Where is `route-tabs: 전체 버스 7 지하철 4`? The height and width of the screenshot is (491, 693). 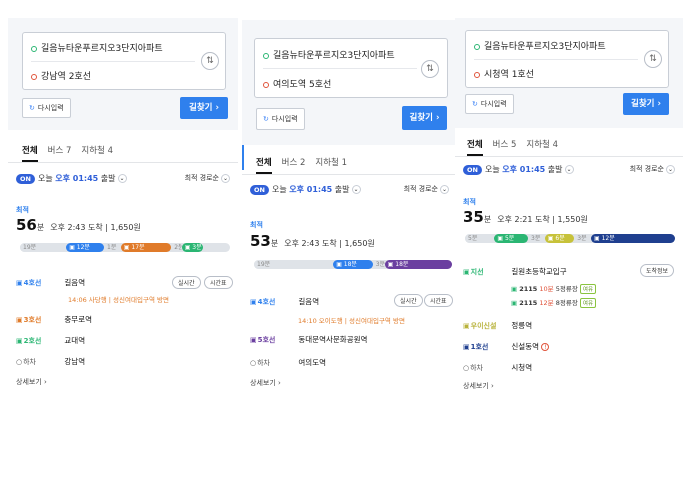
route-tabs: 전체 버스 7 지하철 4 is located at coordinates (123, 153).